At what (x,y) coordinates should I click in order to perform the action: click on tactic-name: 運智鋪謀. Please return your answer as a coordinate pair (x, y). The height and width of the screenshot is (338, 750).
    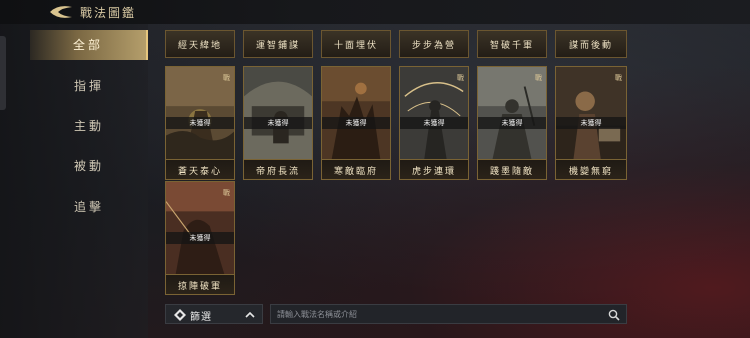
    Looking at the image, I should click on (277, 46).